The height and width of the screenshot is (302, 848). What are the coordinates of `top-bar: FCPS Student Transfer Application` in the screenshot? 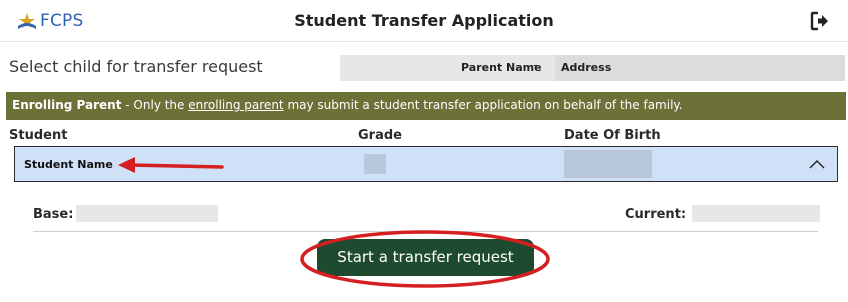 It's located at (424, 21).